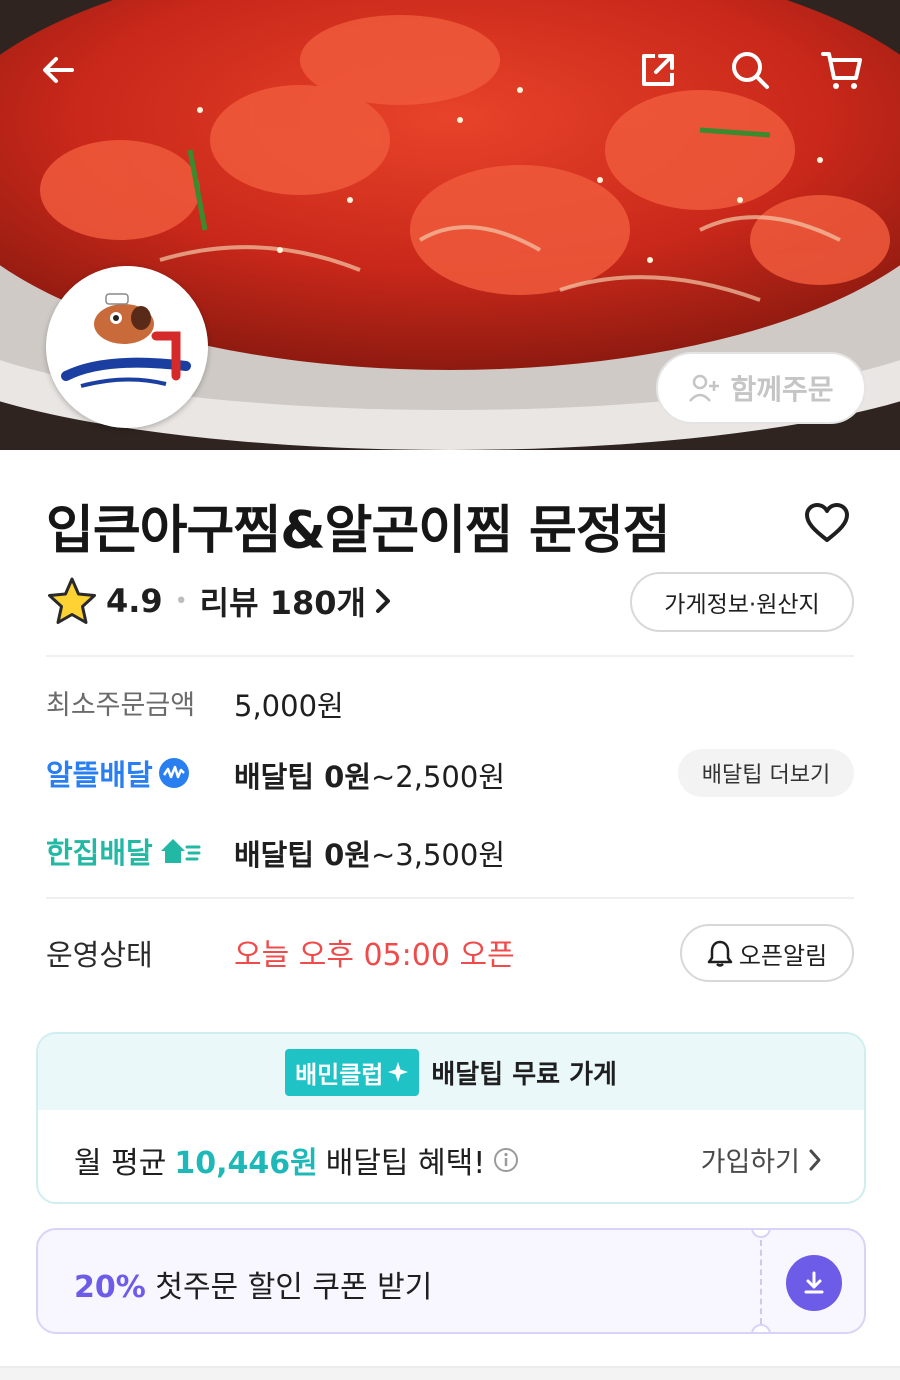  I want to click on arrow-left-icon, so click(58, 70).